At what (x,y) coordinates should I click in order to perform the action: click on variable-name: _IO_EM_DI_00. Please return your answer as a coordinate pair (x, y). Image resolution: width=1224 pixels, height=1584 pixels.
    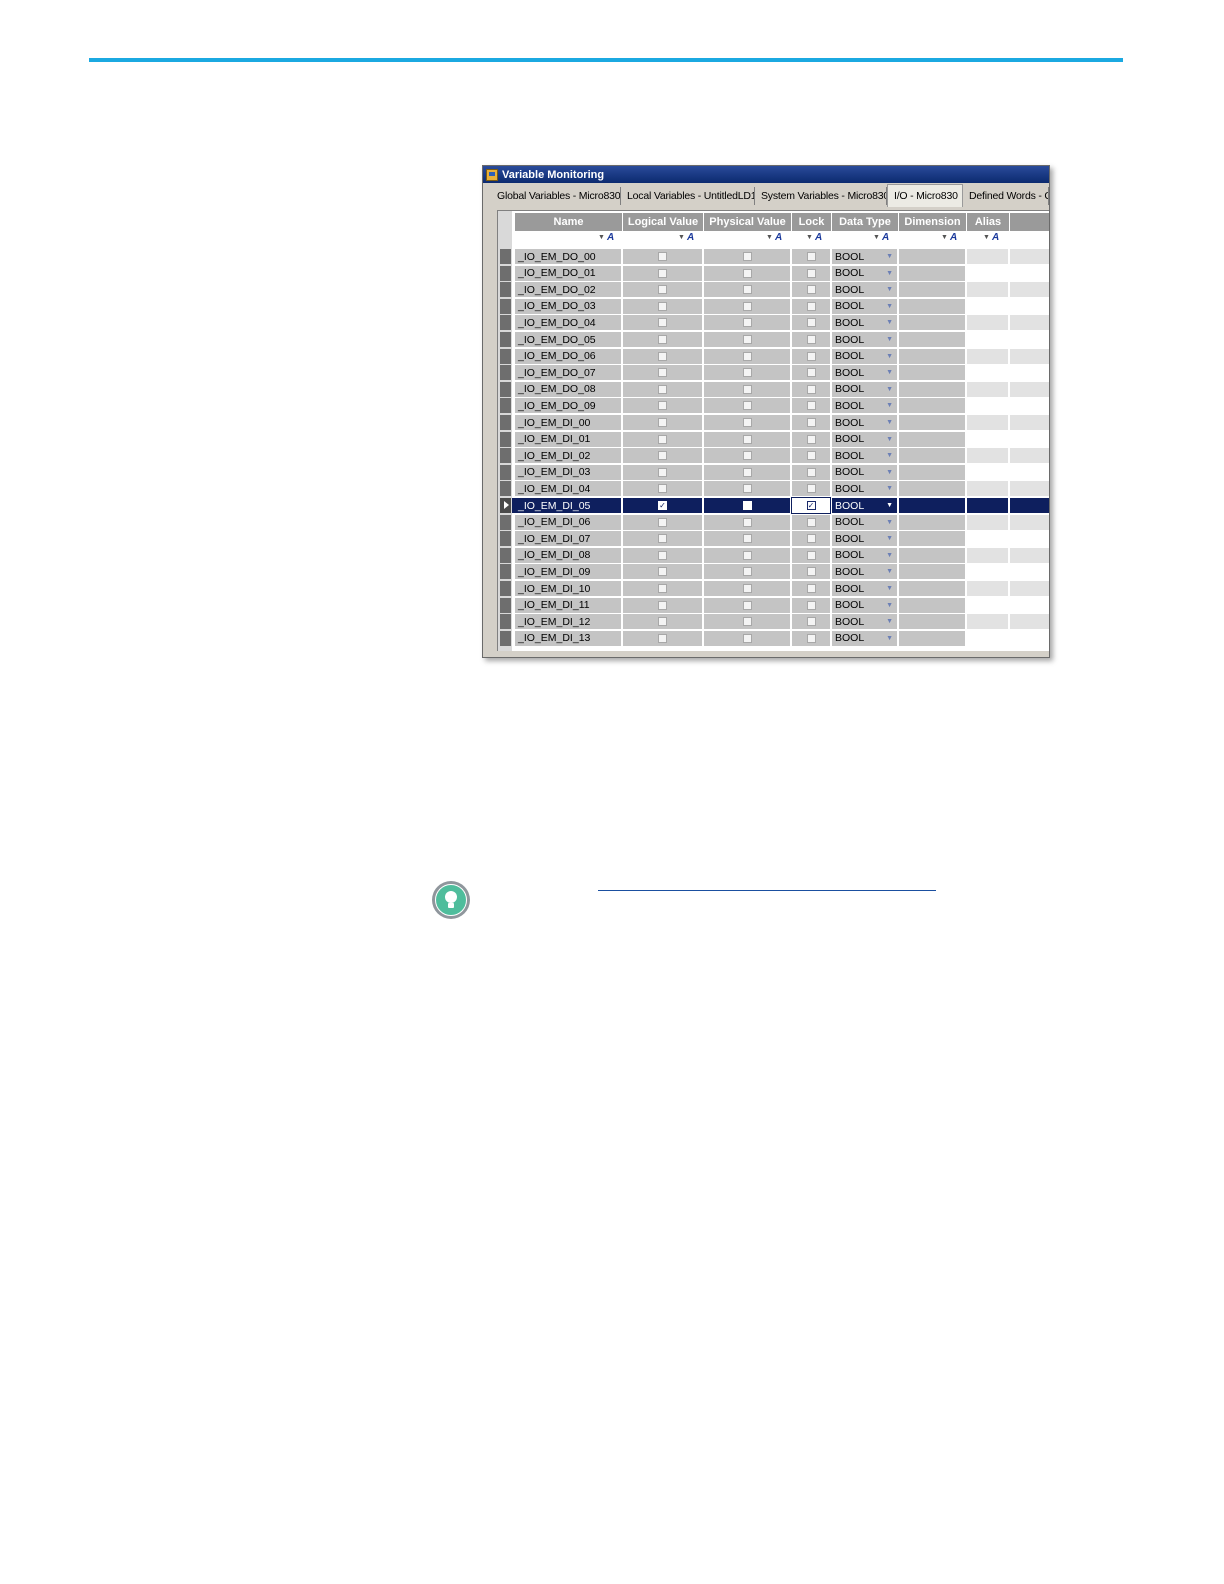
    Looking at the image, I should click on (568, 422).